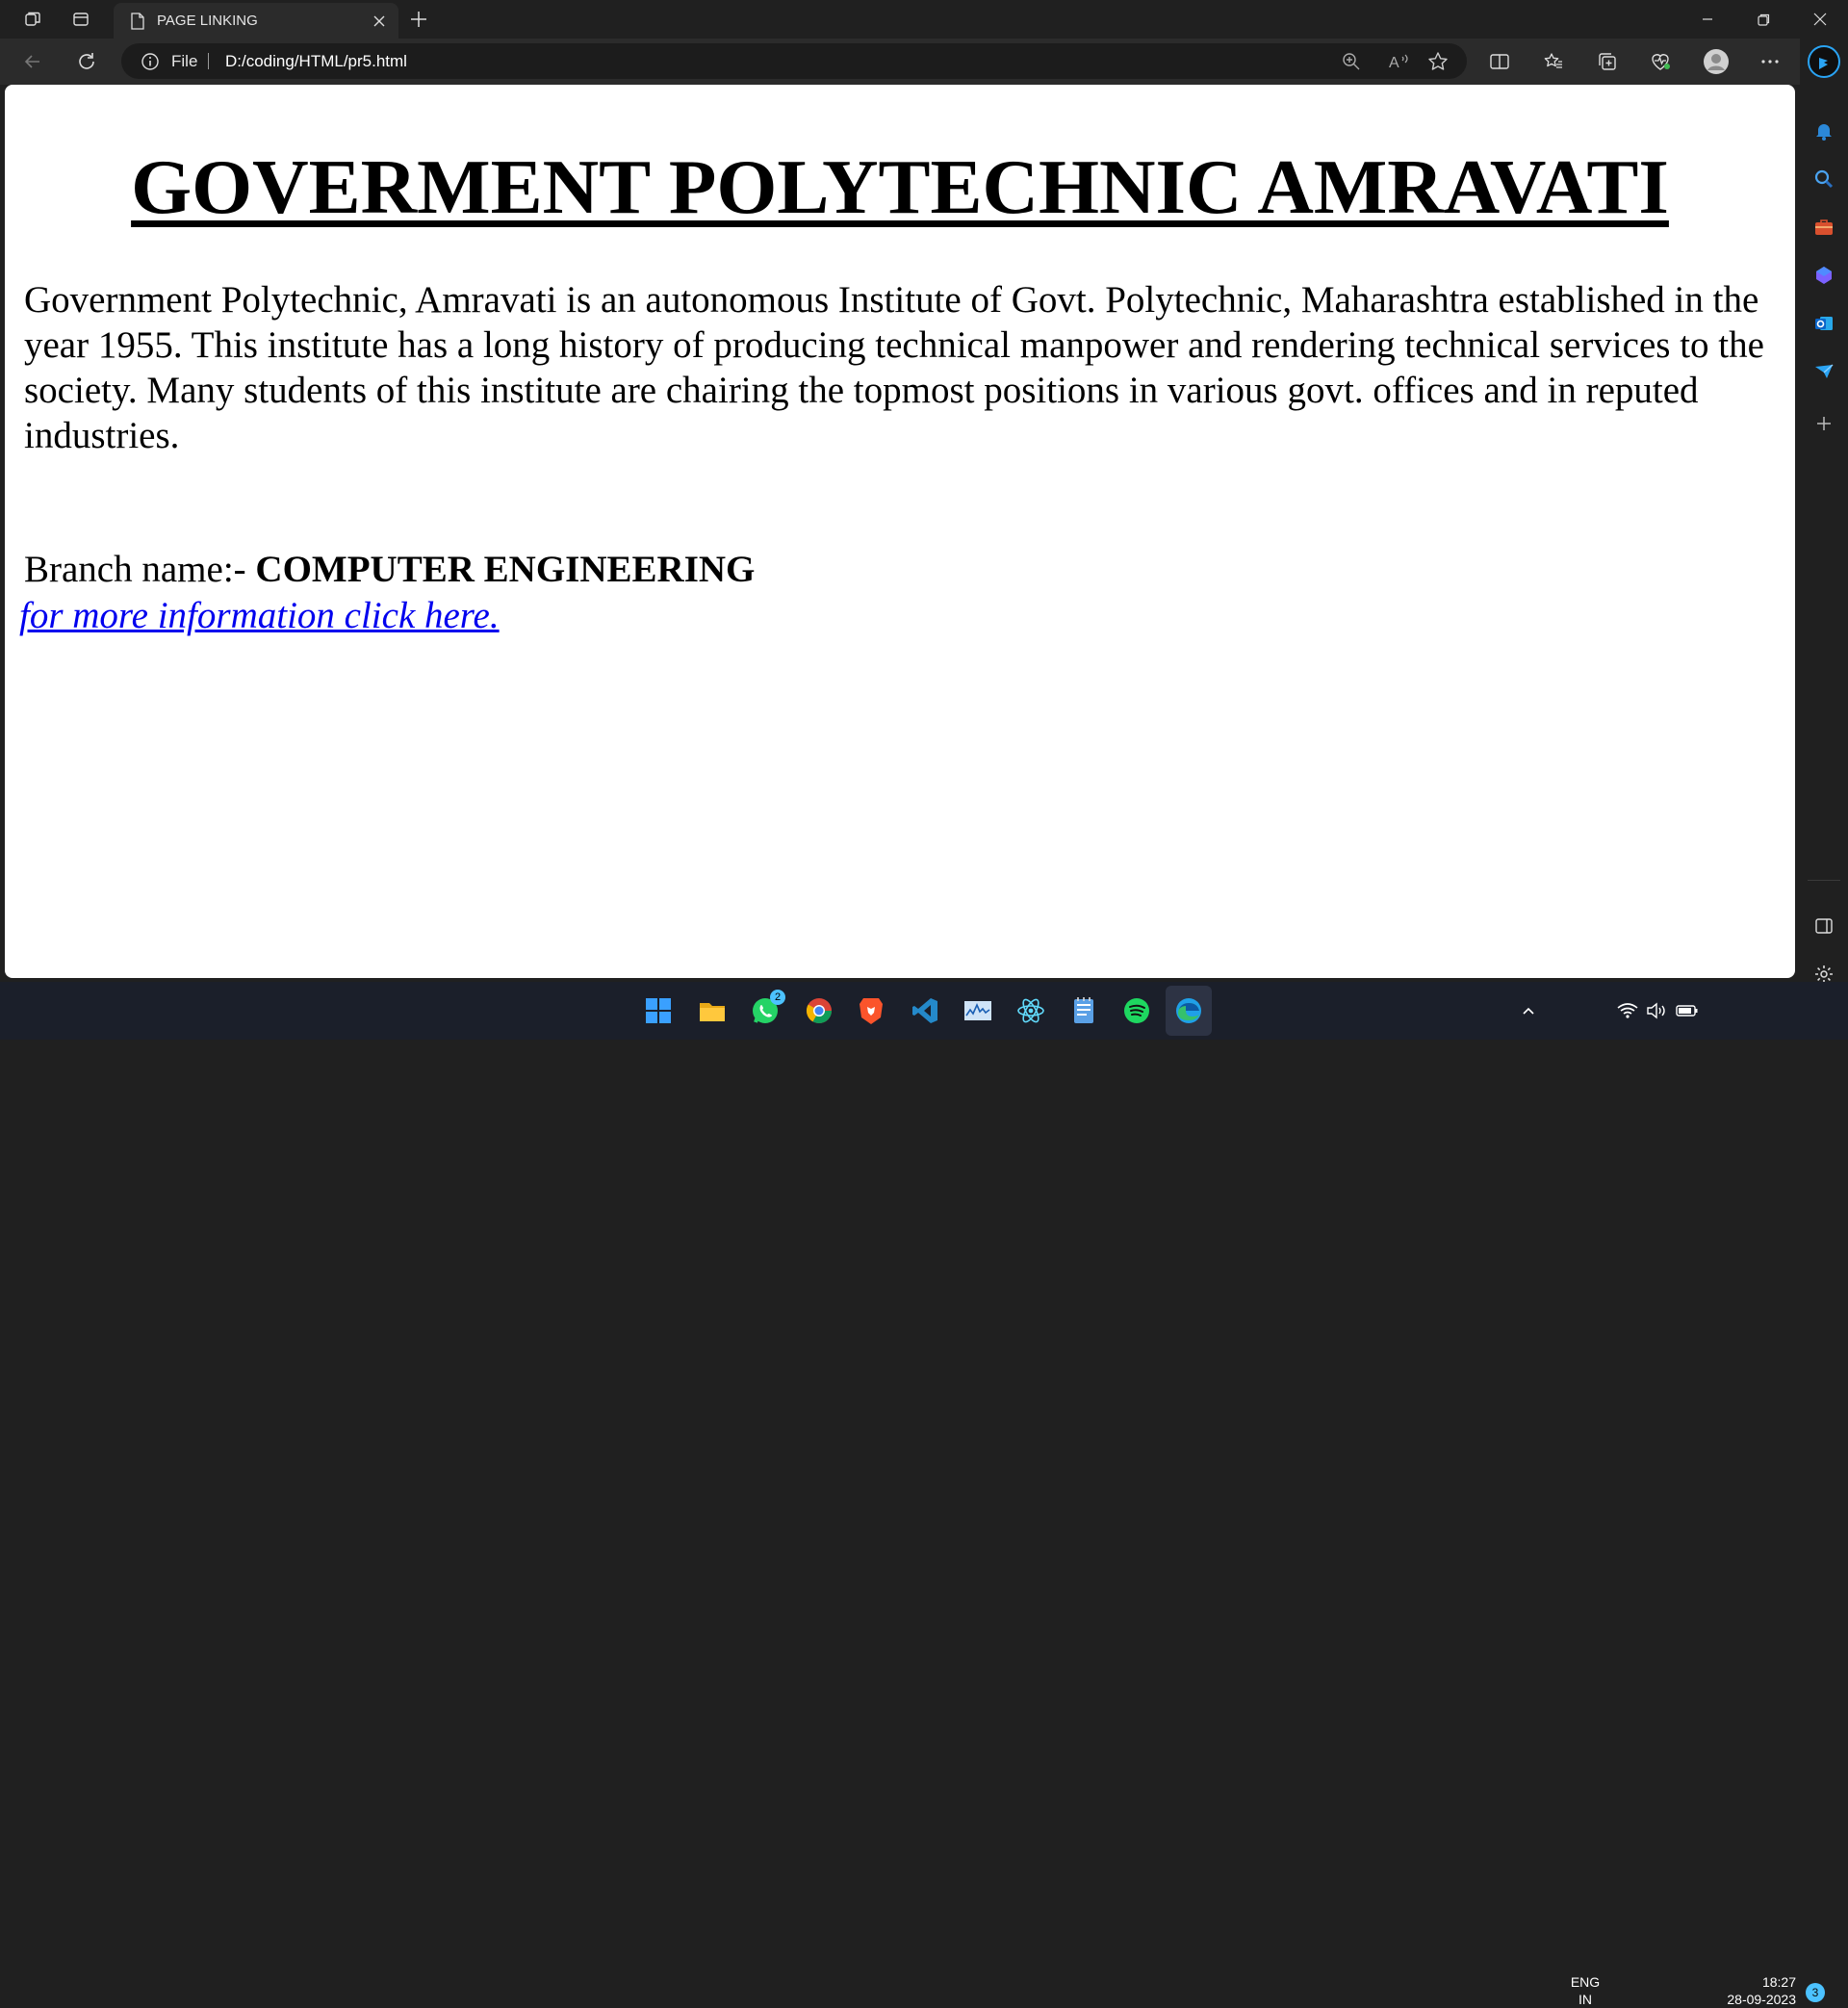  What do you see at coordinates (259, 615) in the screenshot?
I see `more-information-link: for more information click here.` at bounding box center [259, 615].